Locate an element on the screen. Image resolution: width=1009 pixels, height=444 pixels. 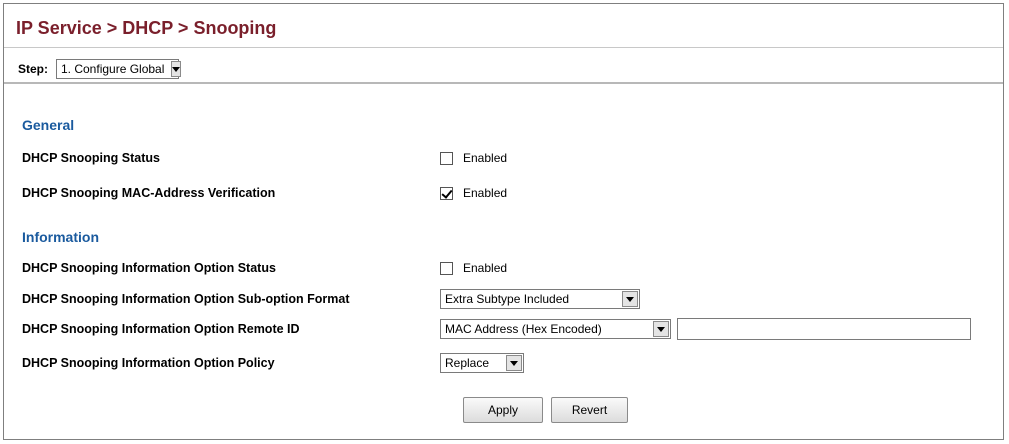
status-checkbox is located at coordinates (446, 158).